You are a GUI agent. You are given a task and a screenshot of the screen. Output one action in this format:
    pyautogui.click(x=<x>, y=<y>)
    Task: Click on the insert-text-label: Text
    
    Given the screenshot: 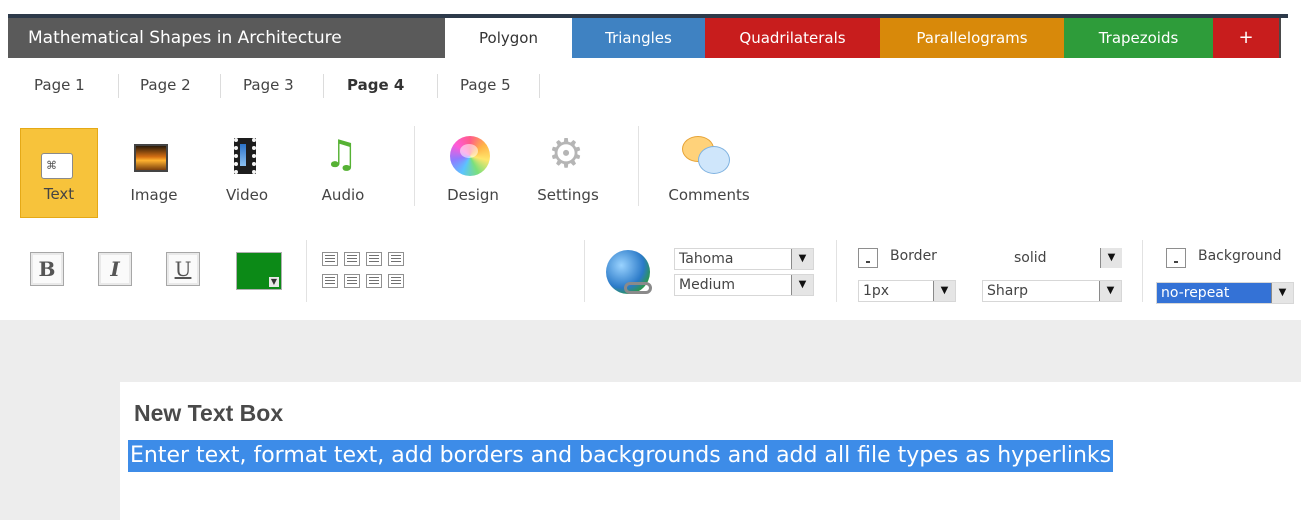 What is the action you would take?
    pyautogui.click(x=59, y=194)
    